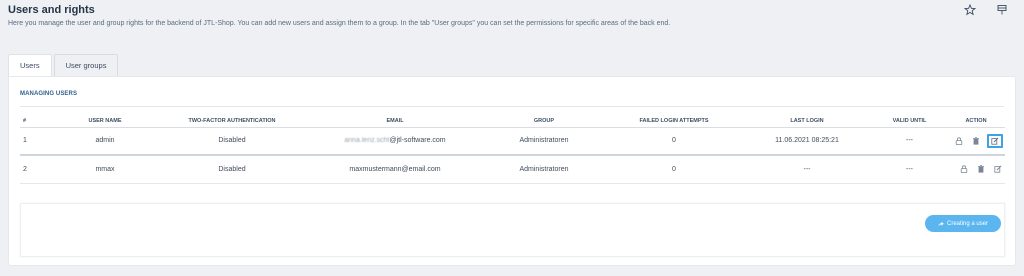 The height and width of the screenshot is (276, 1024). I want to click on column-header-username: USER NAME, so click(105, 121).